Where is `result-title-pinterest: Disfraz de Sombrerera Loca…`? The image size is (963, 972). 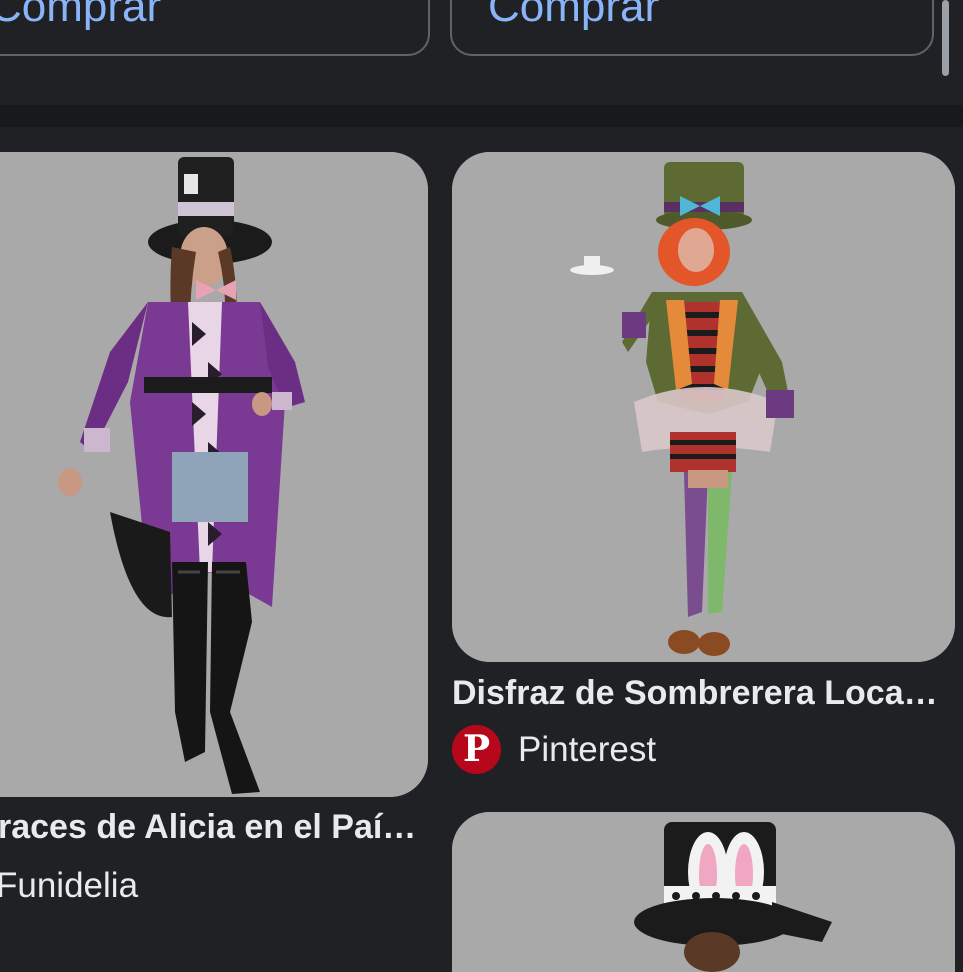 result-title-pinterest: Disfraz de Sombrerera Loca… is located at coordinates (702, 693).